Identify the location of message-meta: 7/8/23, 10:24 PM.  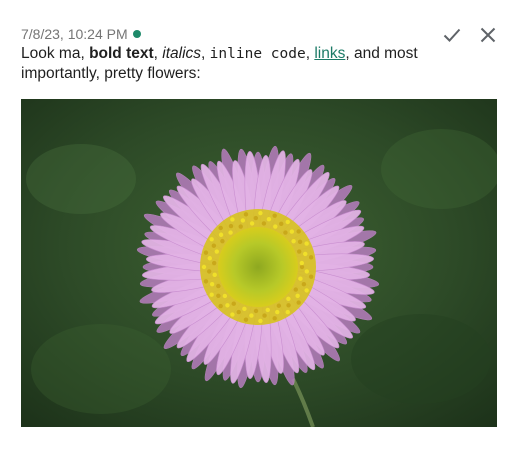
(81, 34).